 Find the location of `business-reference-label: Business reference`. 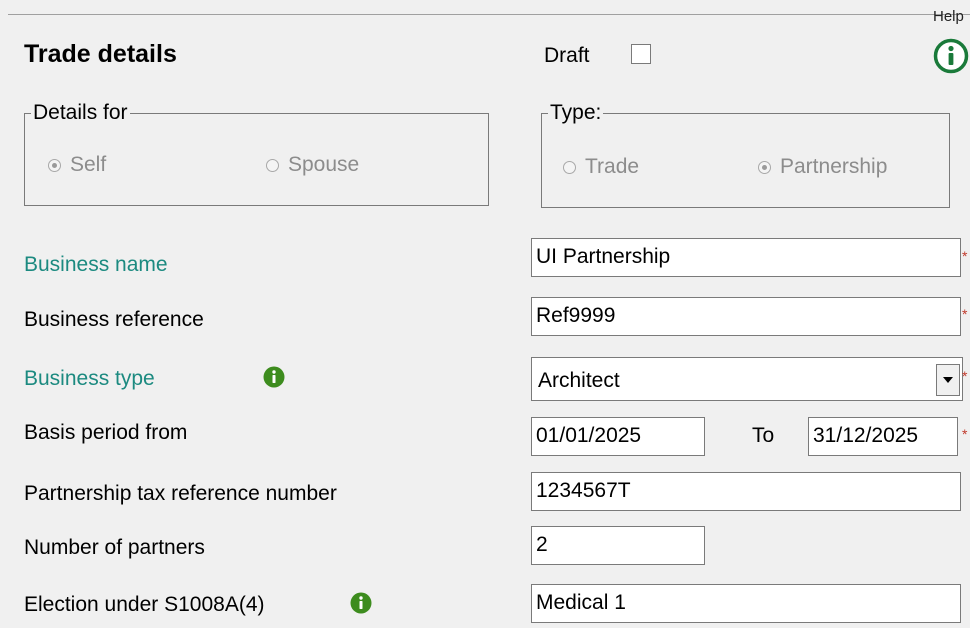

business-reference-label: Business reference is located at coordinates (114, 319).